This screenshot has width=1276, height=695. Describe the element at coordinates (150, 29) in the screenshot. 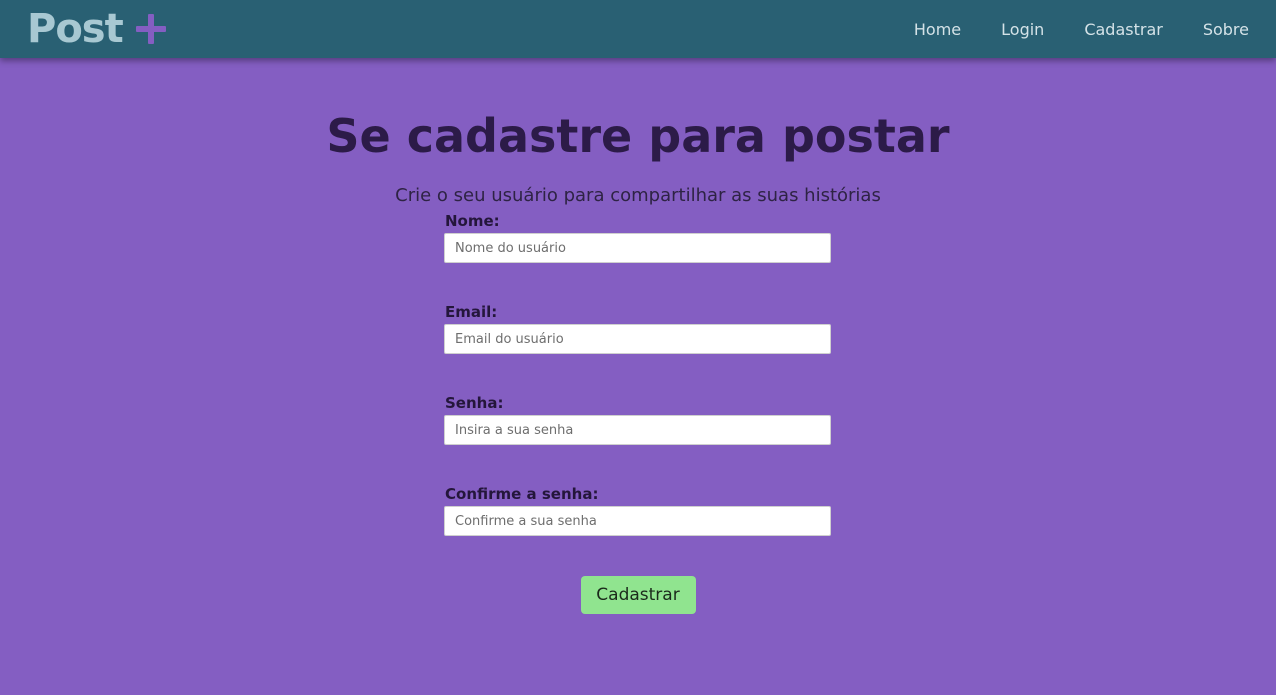

I see `plus-icon` at that location.